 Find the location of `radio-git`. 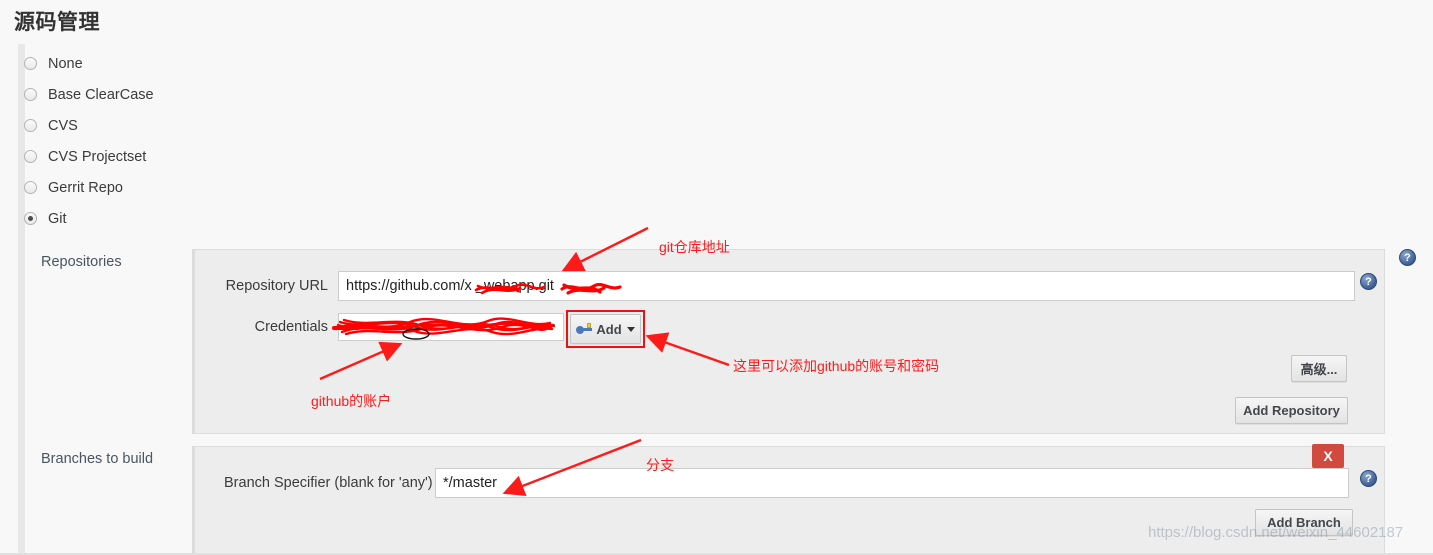

radio-git is located at coordinates (30, 218).